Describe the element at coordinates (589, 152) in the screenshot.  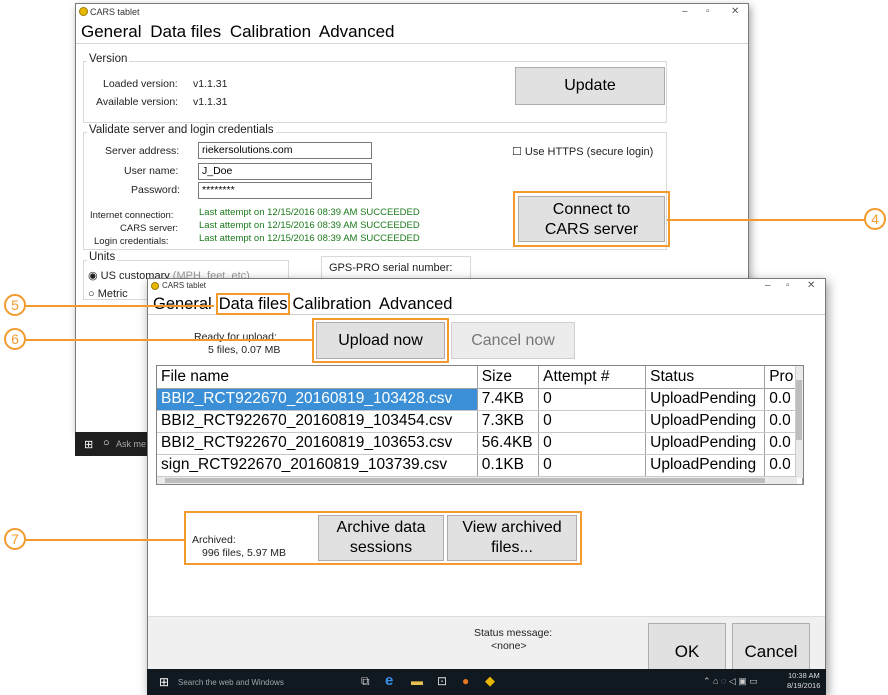
I see `https-label: Use HTTPS (secure login)` at that location.